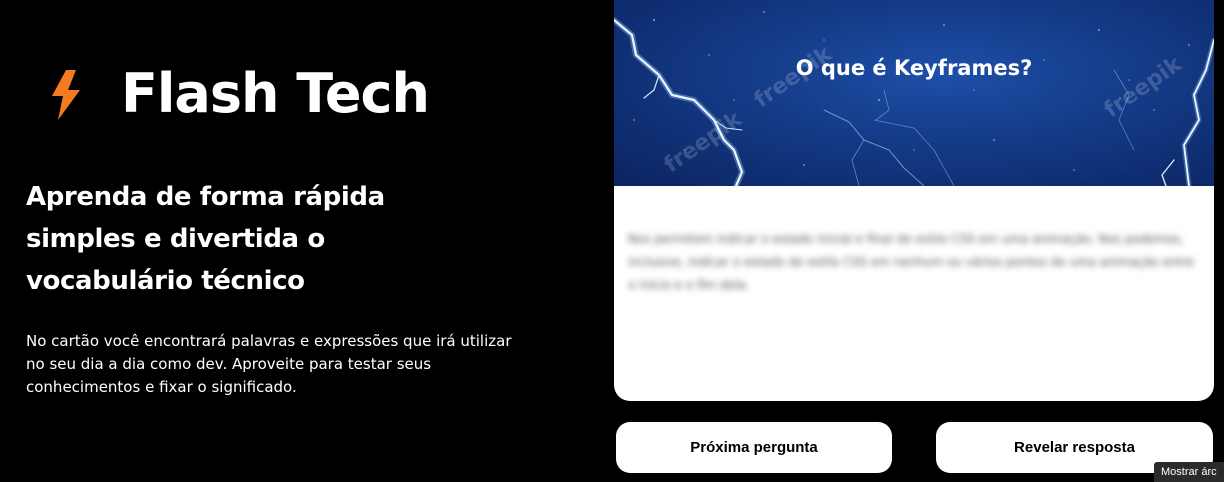 This screenshot has width=1224, height=482. I want to click on lightning-bolt-icon, so click(66, 95).